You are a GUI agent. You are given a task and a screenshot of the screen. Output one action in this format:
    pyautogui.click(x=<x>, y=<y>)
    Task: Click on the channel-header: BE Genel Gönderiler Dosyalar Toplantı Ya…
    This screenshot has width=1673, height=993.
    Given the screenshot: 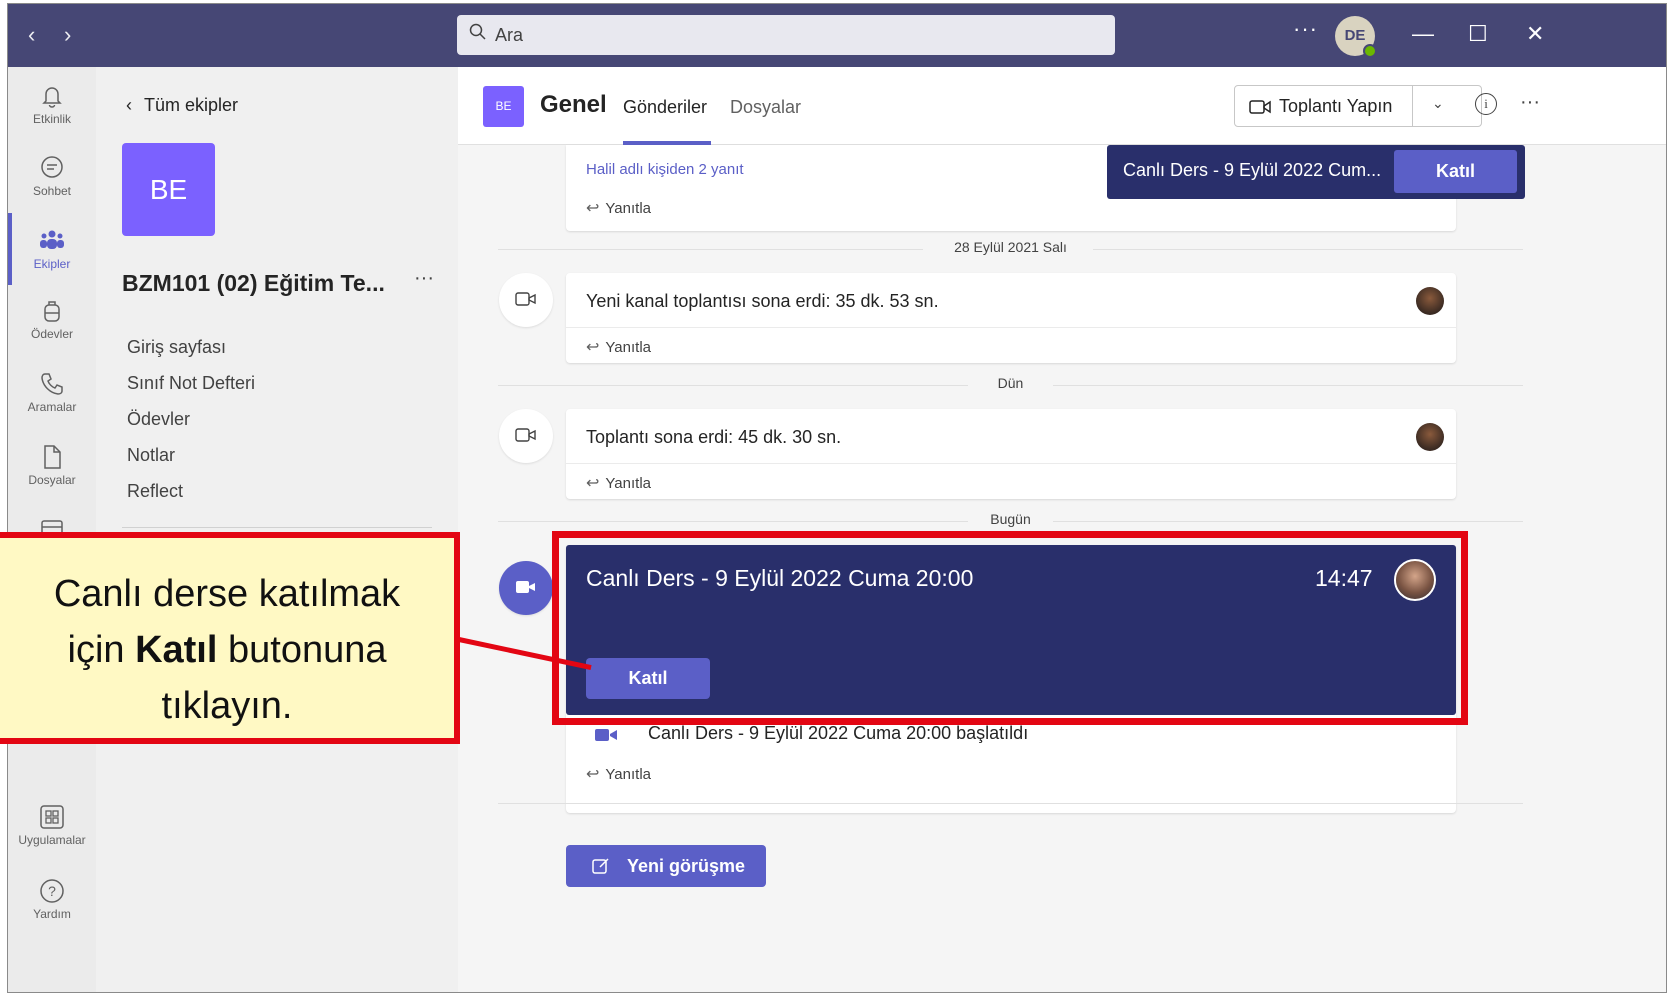 What is the action you would take?
    pyautogui.click(x=1062, y=106)
    